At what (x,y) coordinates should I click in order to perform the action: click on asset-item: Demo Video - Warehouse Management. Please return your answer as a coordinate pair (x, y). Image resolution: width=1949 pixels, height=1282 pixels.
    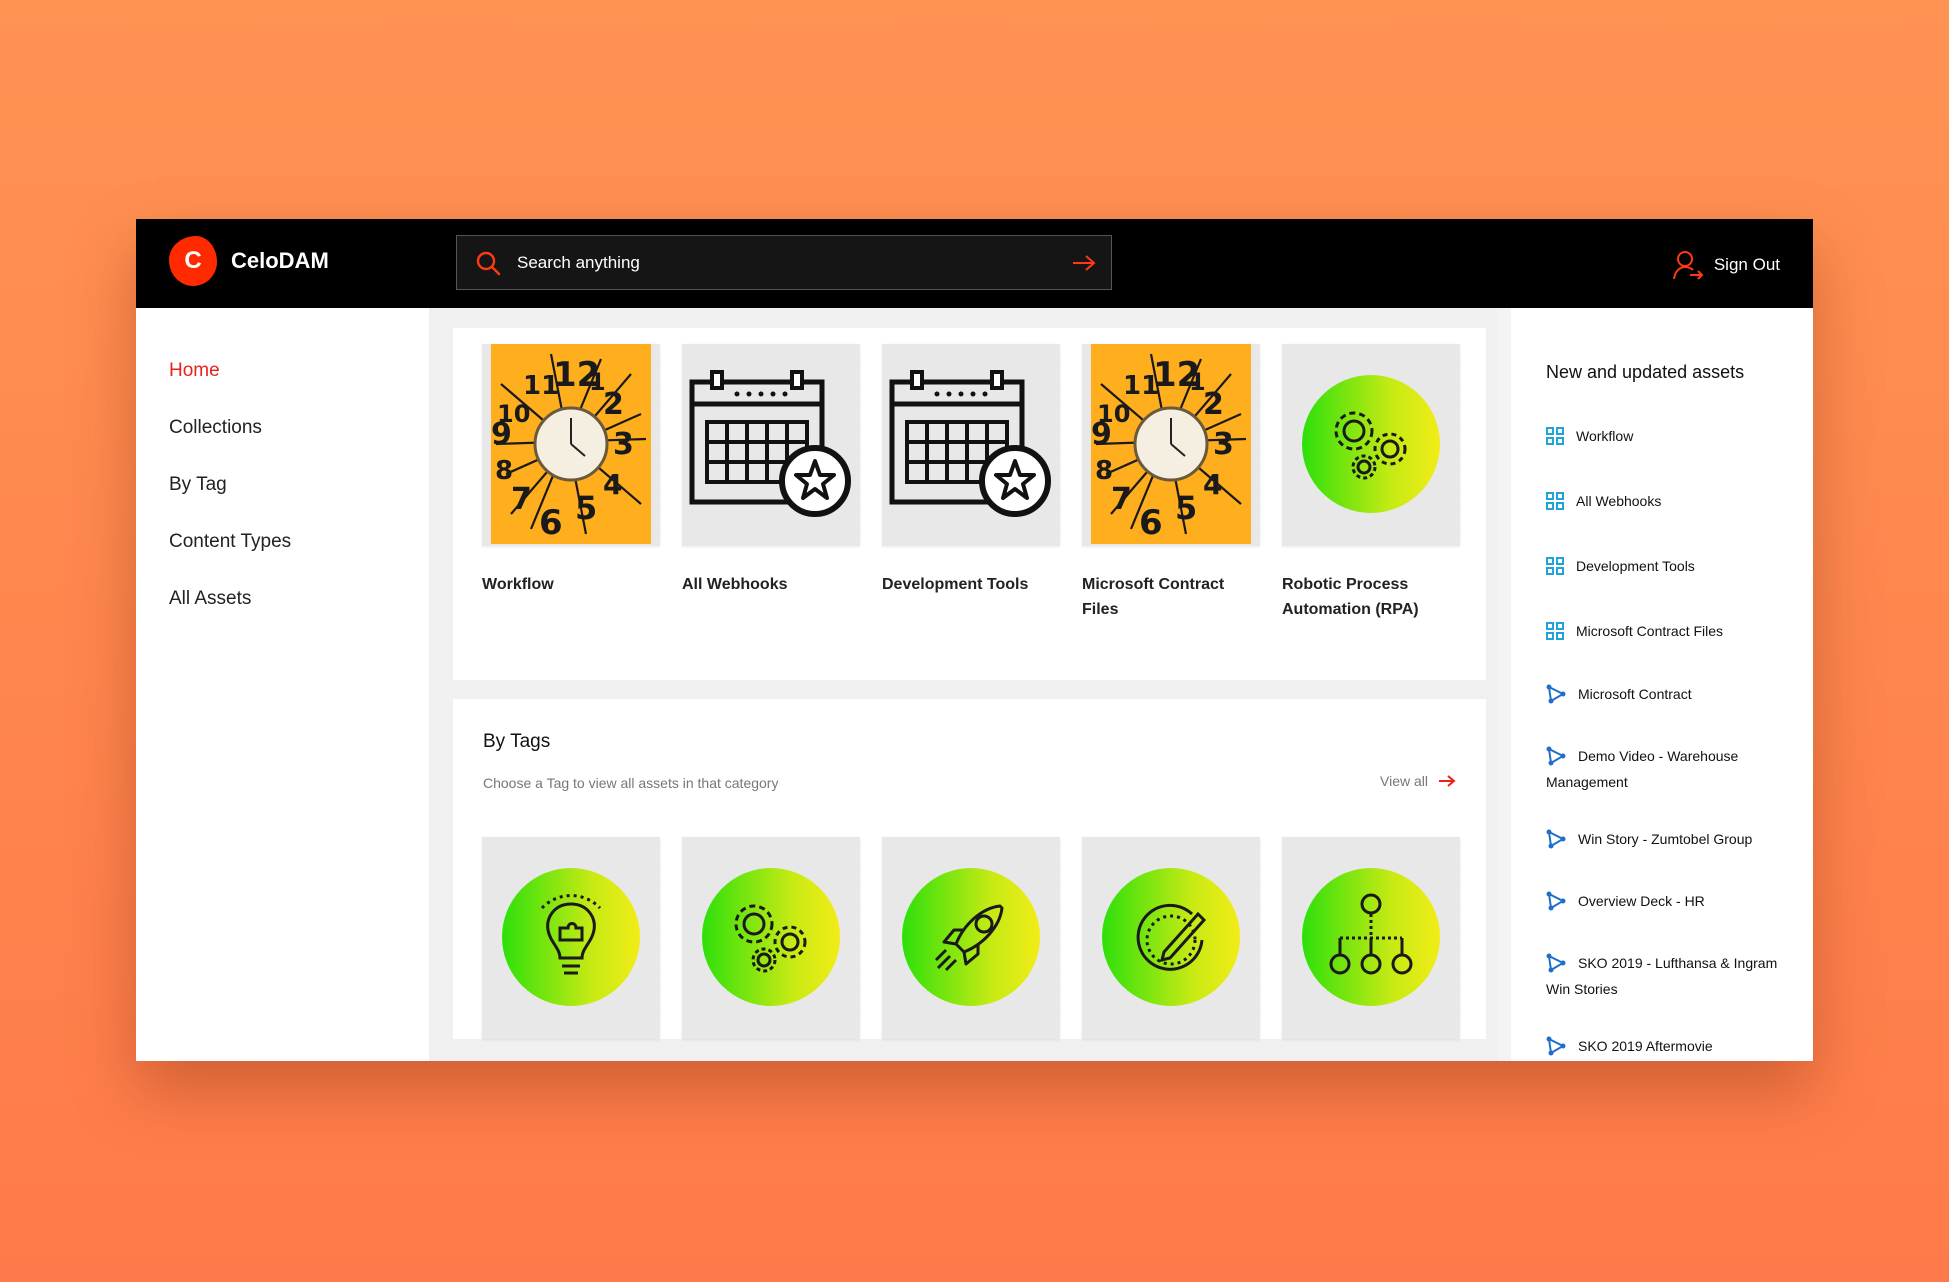
    Looking at the image, I should click on (1666, 769).